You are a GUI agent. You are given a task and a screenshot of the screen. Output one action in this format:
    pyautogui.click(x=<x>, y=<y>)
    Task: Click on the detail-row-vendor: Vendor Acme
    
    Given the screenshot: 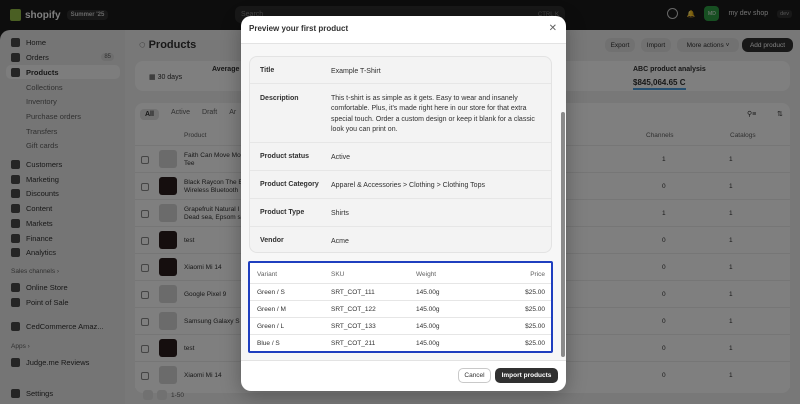 What is the action you would take?
    pyautogui.click(x=400, y=240)
    